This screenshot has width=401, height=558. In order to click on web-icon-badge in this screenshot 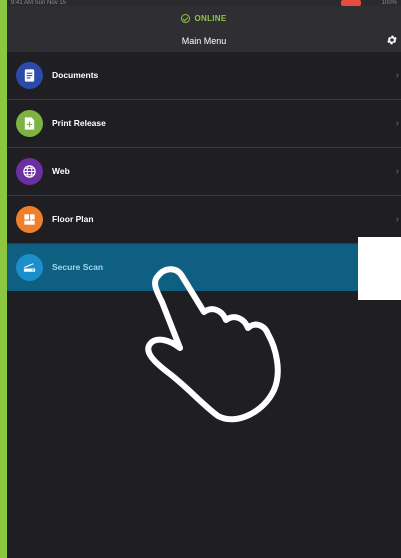, I will do `click(29, 171)`.